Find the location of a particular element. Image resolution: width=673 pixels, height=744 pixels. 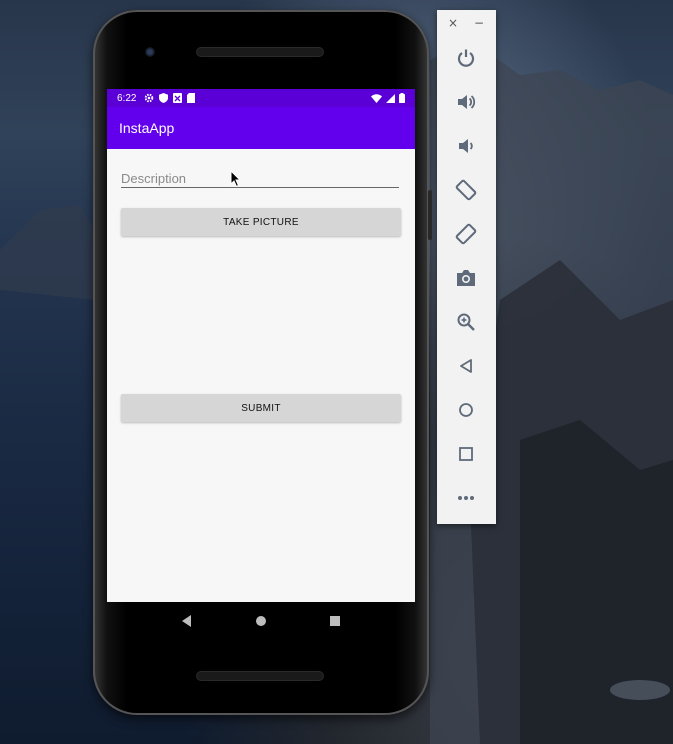

battery-icon is located at coordinates (402, 98).